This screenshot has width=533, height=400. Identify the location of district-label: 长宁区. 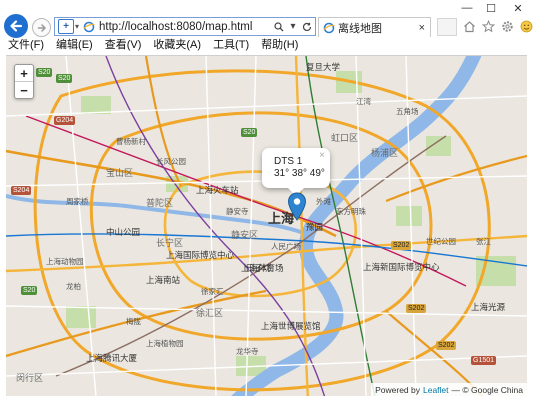
(170, 243).